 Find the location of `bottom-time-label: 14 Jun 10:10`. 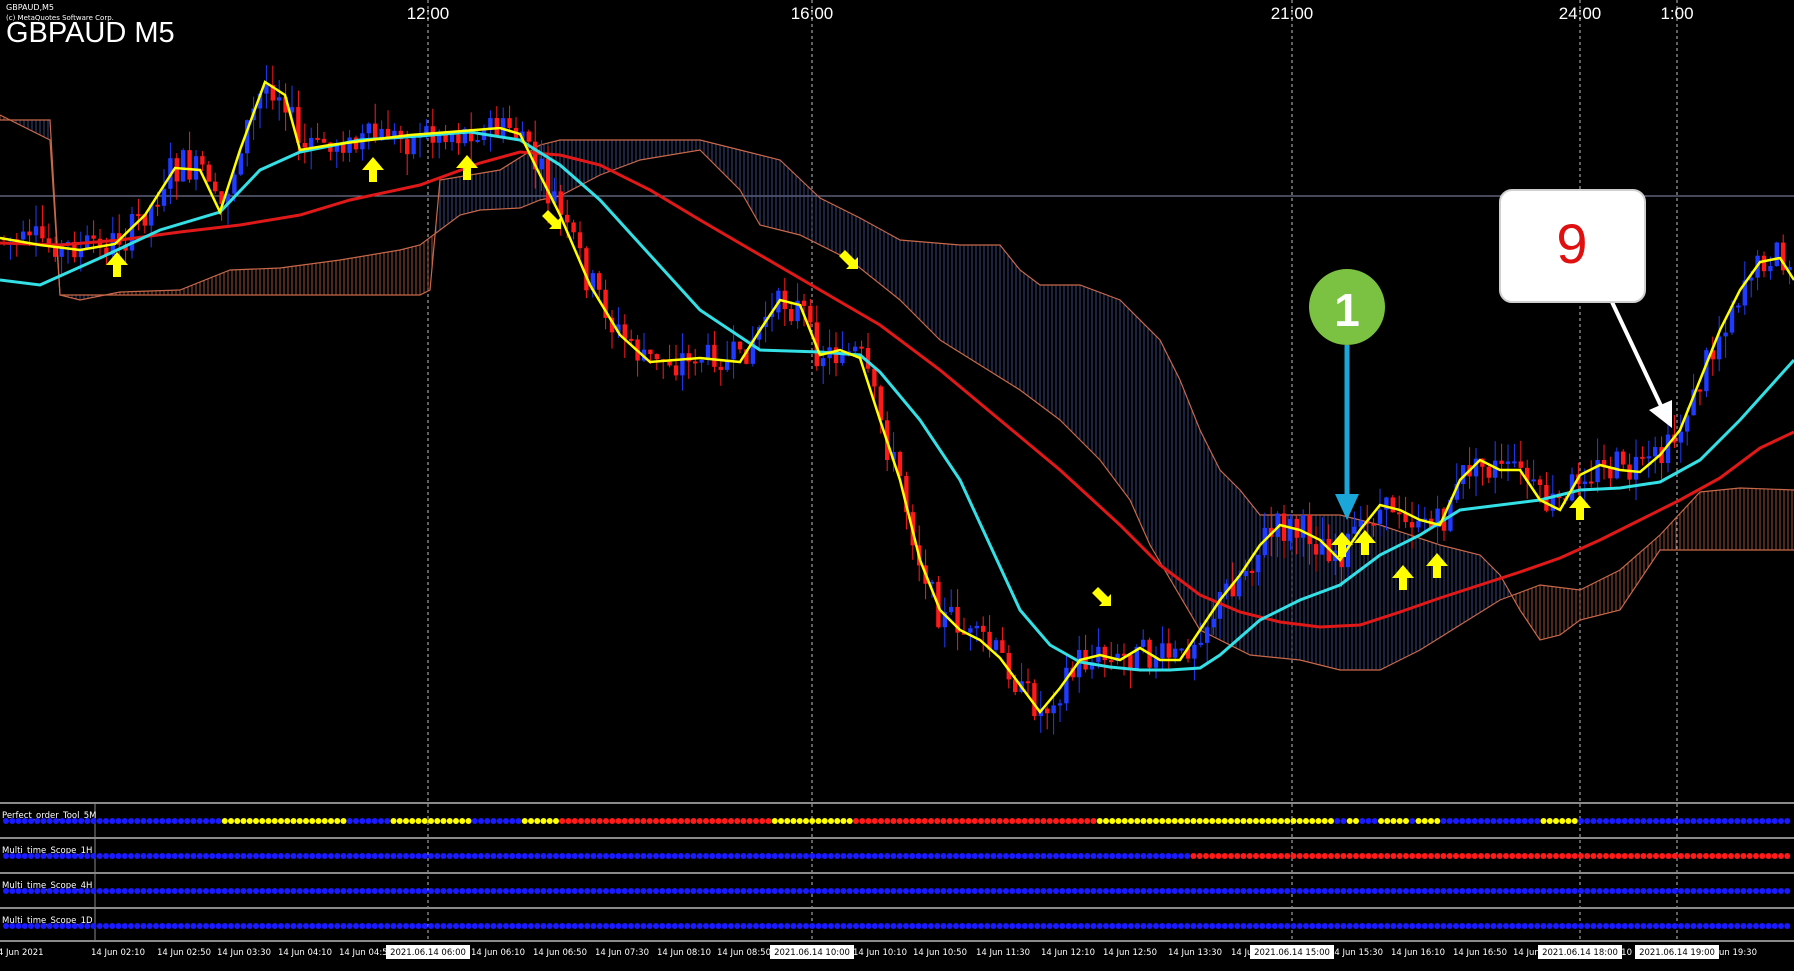

bottom-time-label: 14 Jun 10:10 is located at coordinates (880, 953).